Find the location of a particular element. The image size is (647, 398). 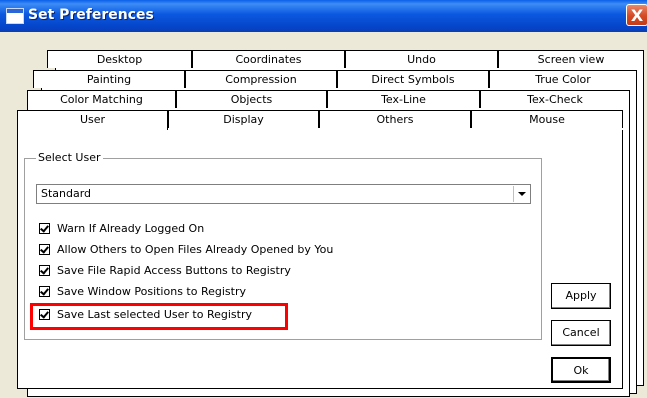

tab-others: Others is located at coordinates (395, 119).